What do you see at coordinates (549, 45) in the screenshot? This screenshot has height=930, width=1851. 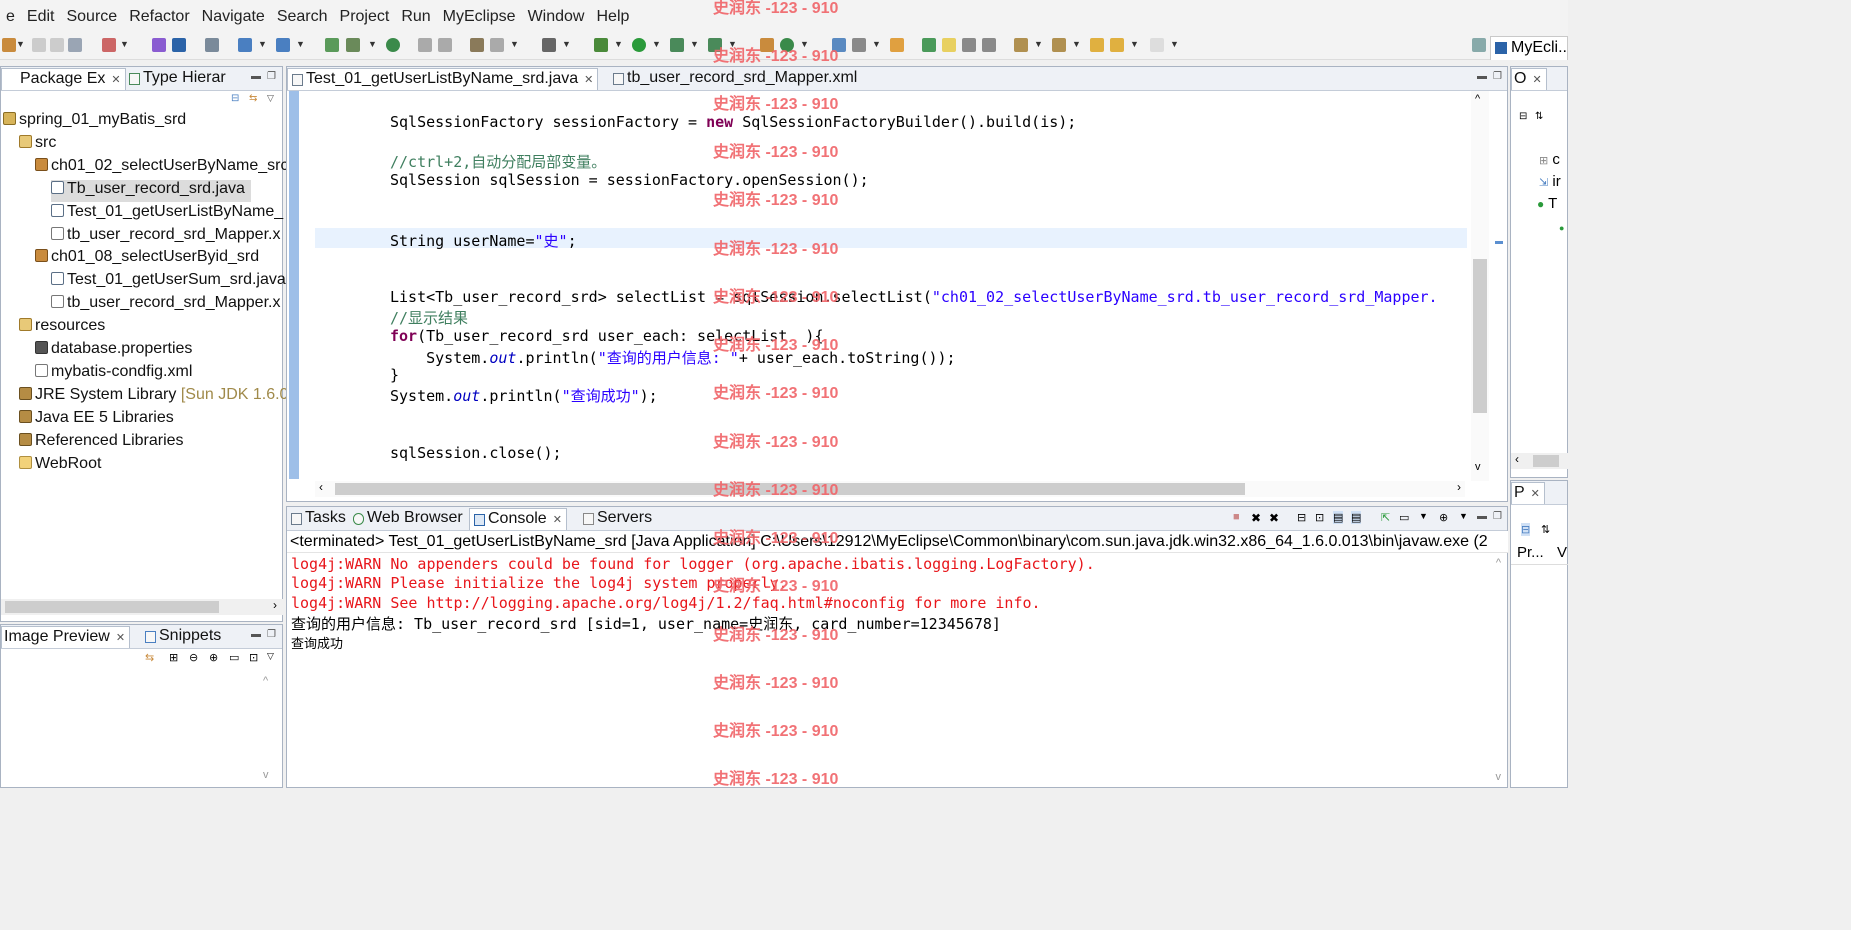 I see `terminal-icon` at bounding box center [549, 45].